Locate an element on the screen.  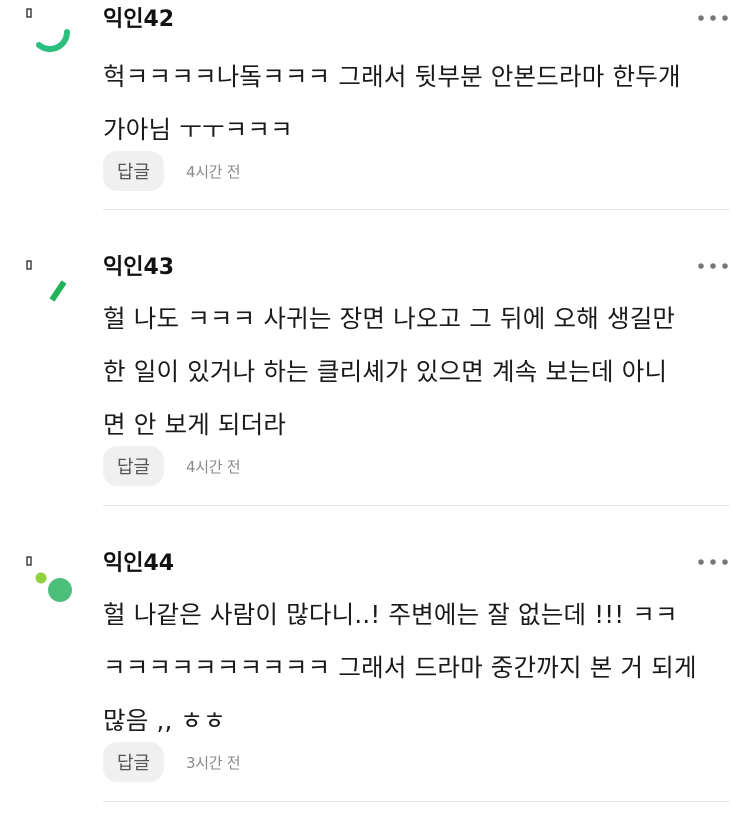
comment-timestamp: 3시간 전 is located at coordinates (213, 762).